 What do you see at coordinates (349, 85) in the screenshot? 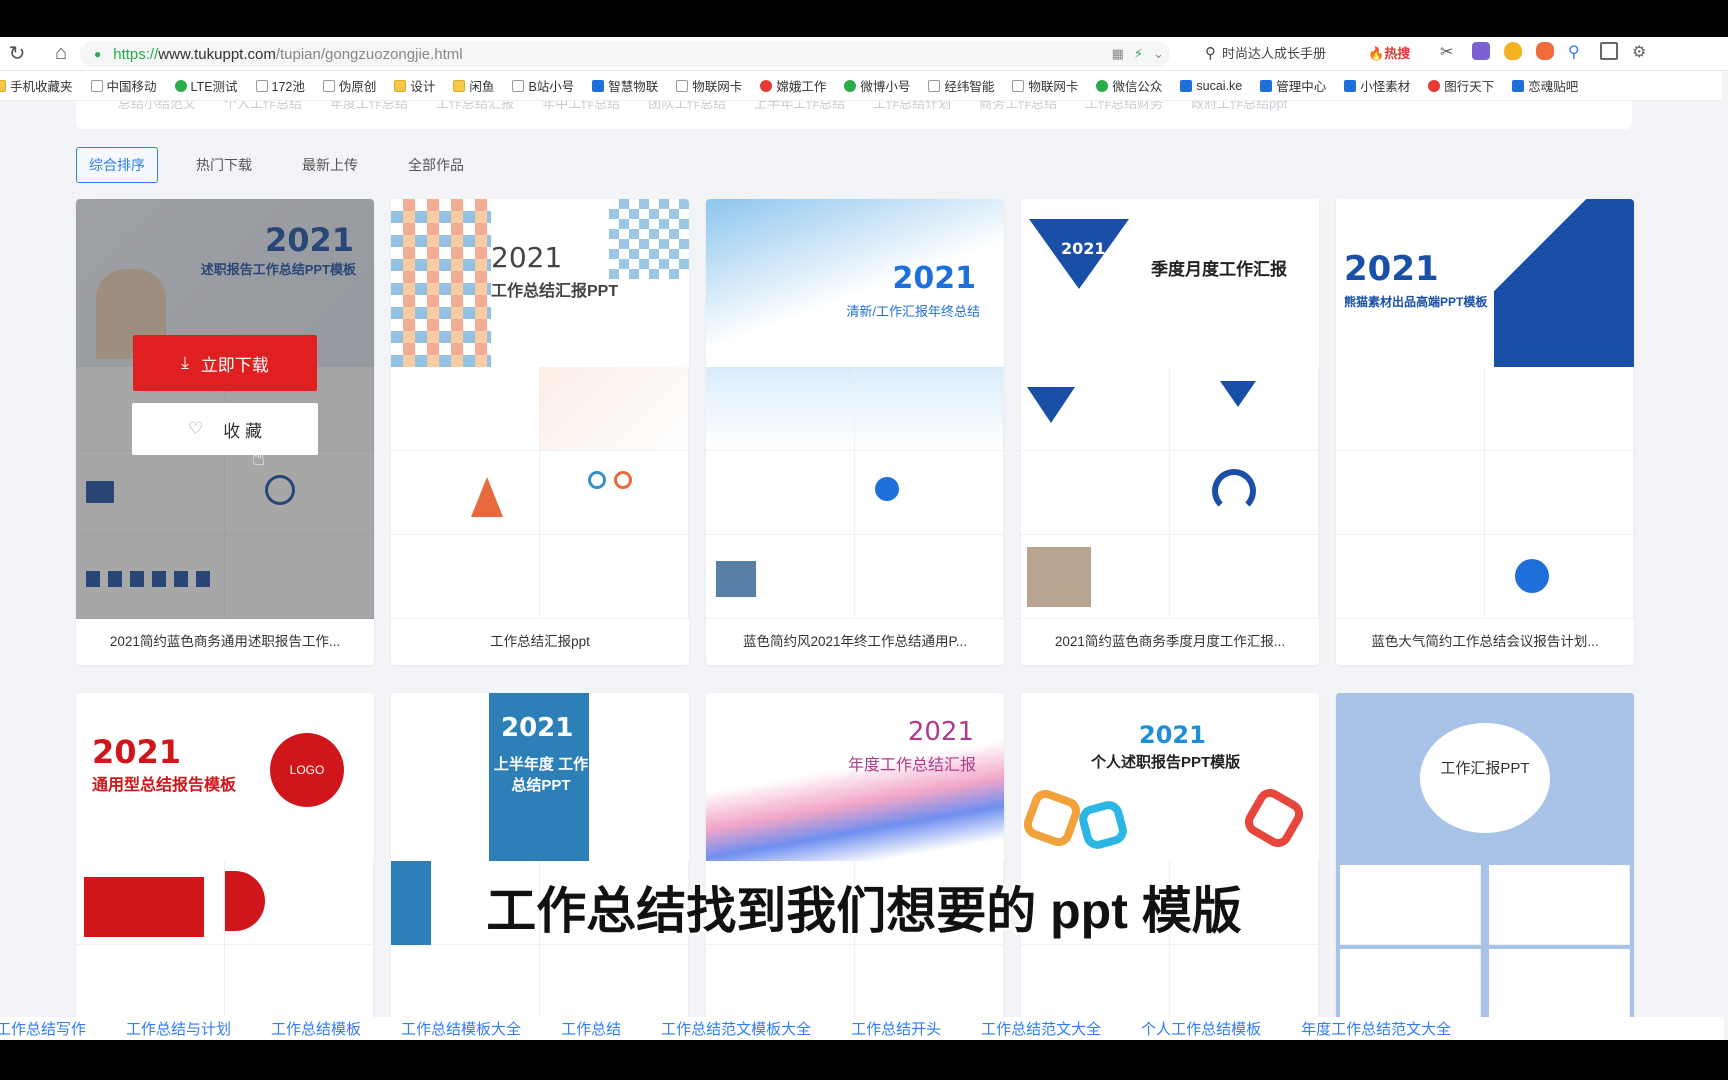
I see `bookmark-item: 伪原创` at bounding box center [349, 85].